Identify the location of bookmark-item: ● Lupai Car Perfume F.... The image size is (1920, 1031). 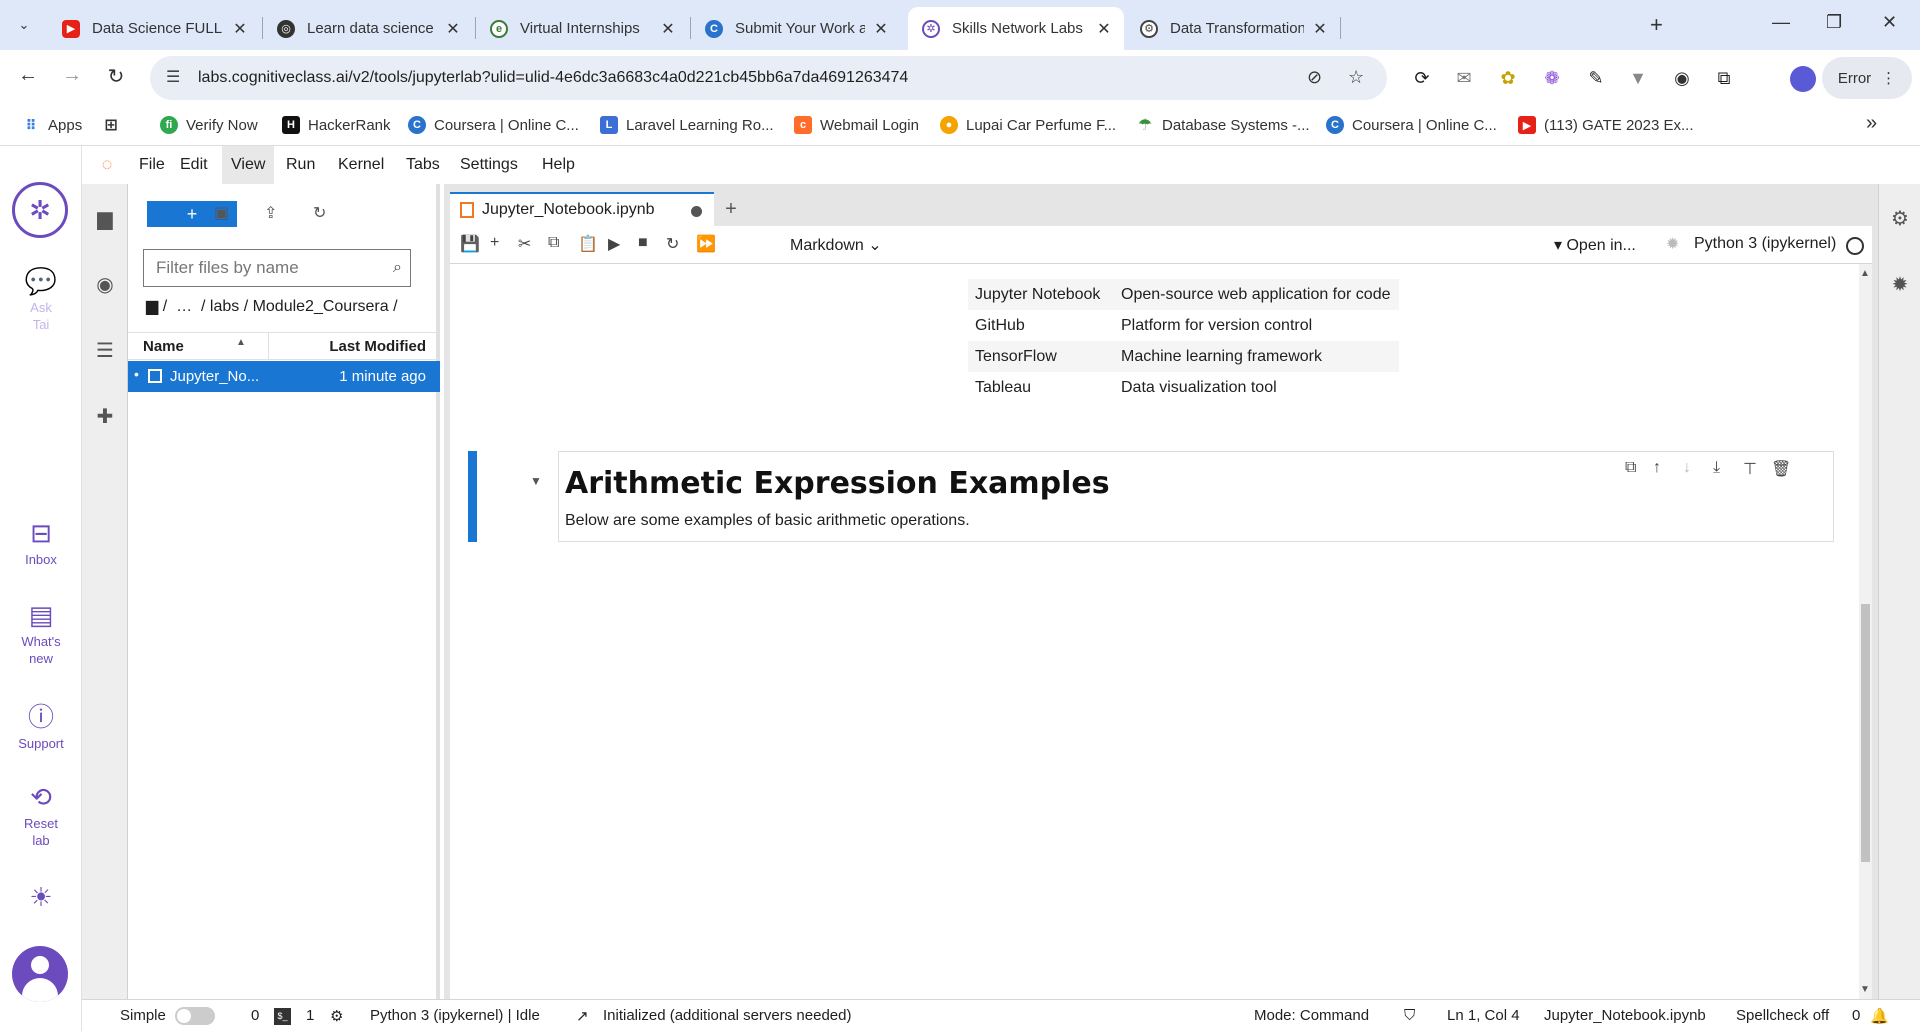
(1028, 125).